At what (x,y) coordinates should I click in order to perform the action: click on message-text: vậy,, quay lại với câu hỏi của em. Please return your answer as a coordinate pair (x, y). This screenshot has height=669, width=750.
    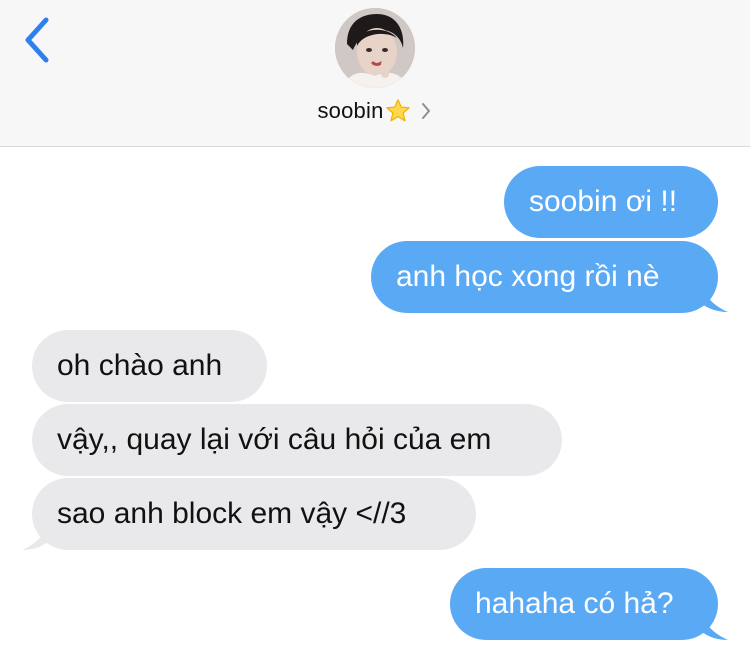
    Looking at the image, I should click on (274, 439).